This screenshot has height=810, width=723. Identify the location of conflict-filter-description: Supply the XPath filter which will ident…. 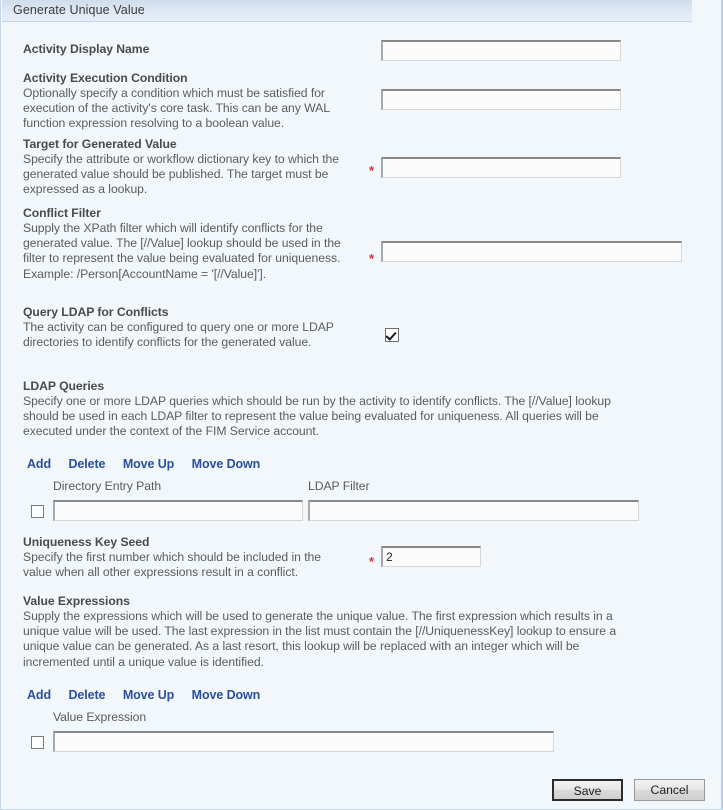
(182, 251).